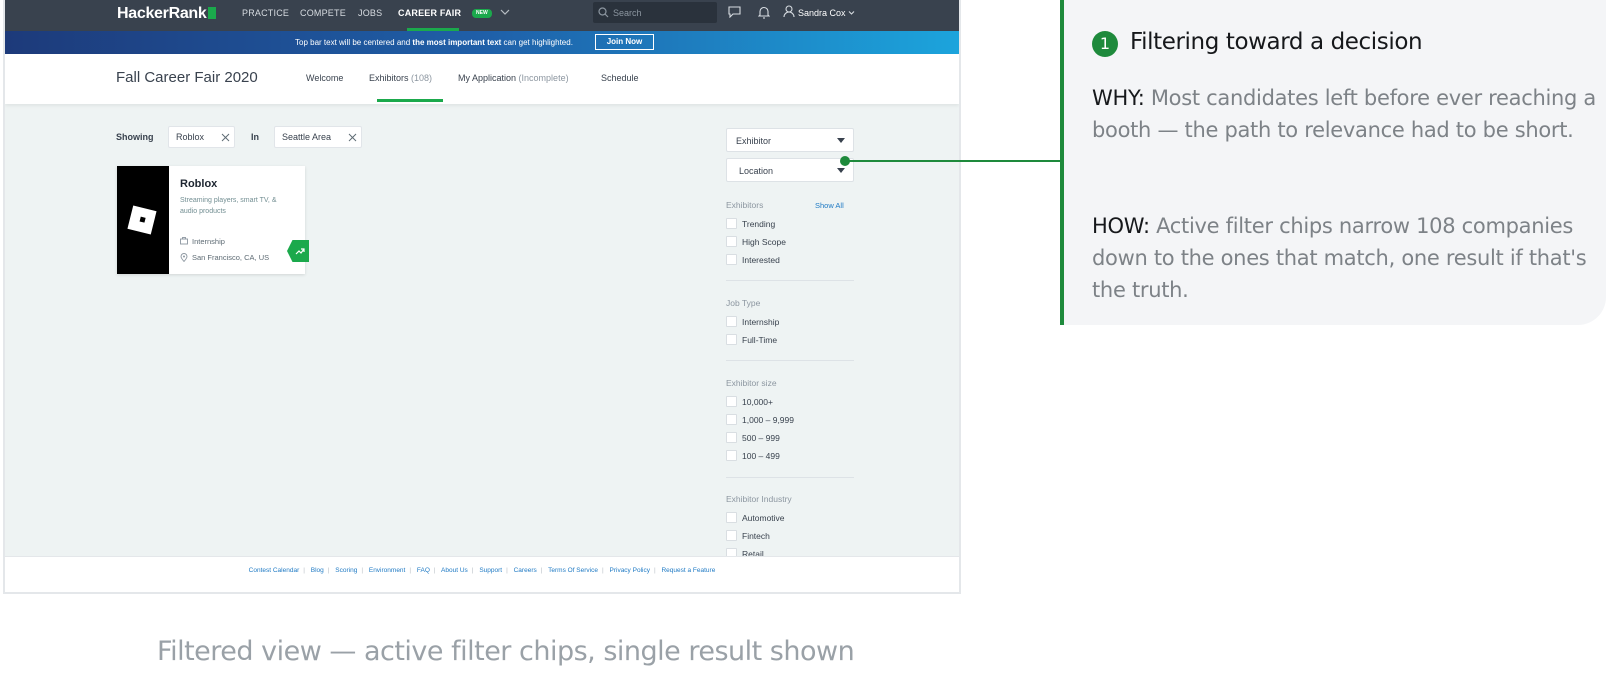 This screenshot has width=1606, height=674. What do you see at coordinates (346, 570) in the screenshot?
I see `footer-link-scoring: Scoring` at bounding box center [346, 570].